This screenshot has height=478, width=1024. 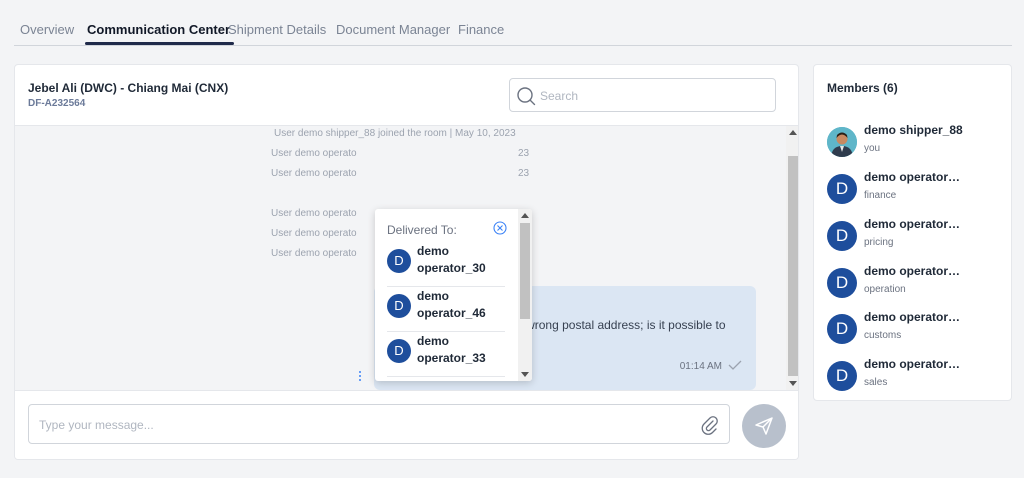 I want to click on recipient-item: D demo operator_30, so click(x=446, y=265).